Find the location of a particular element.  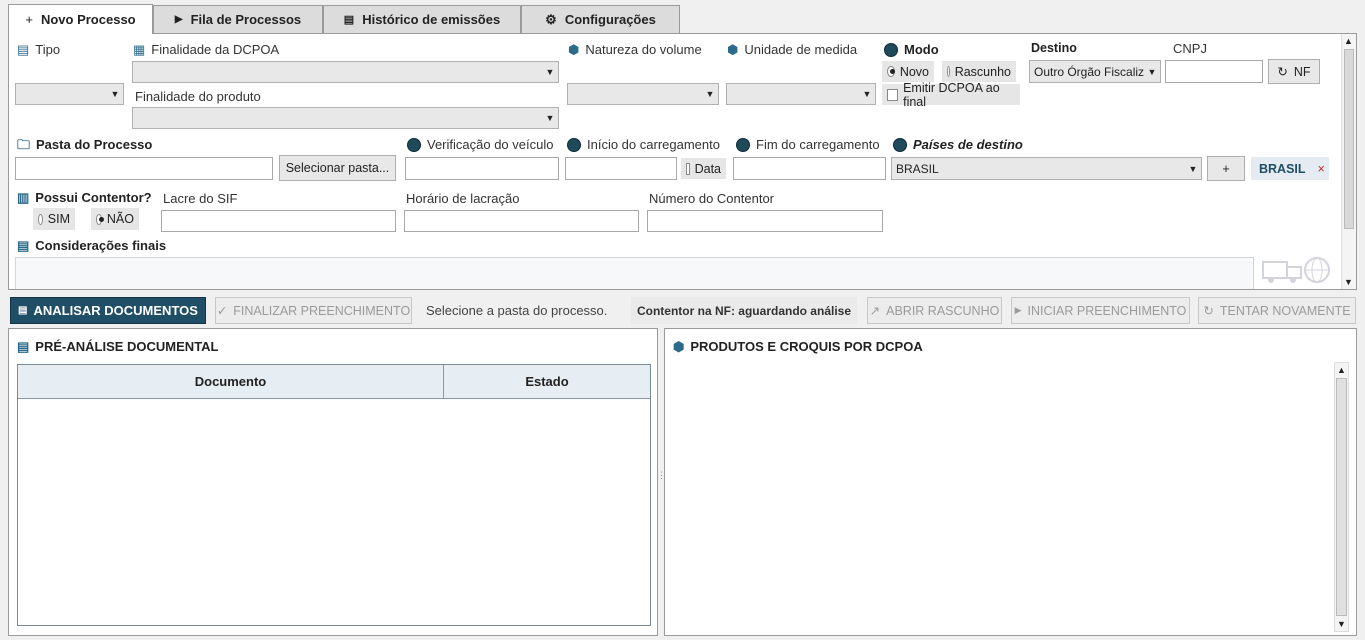

column-header-documento: Documento is located at coordinates (231, 382).